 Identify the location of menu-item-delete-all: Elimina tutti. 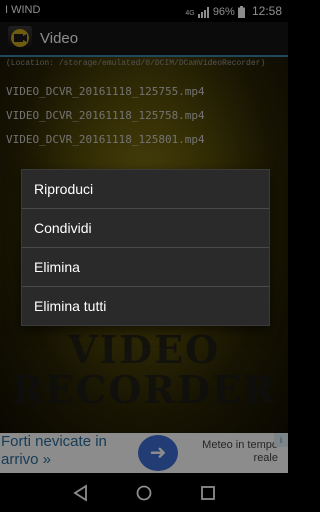
(145, 306).